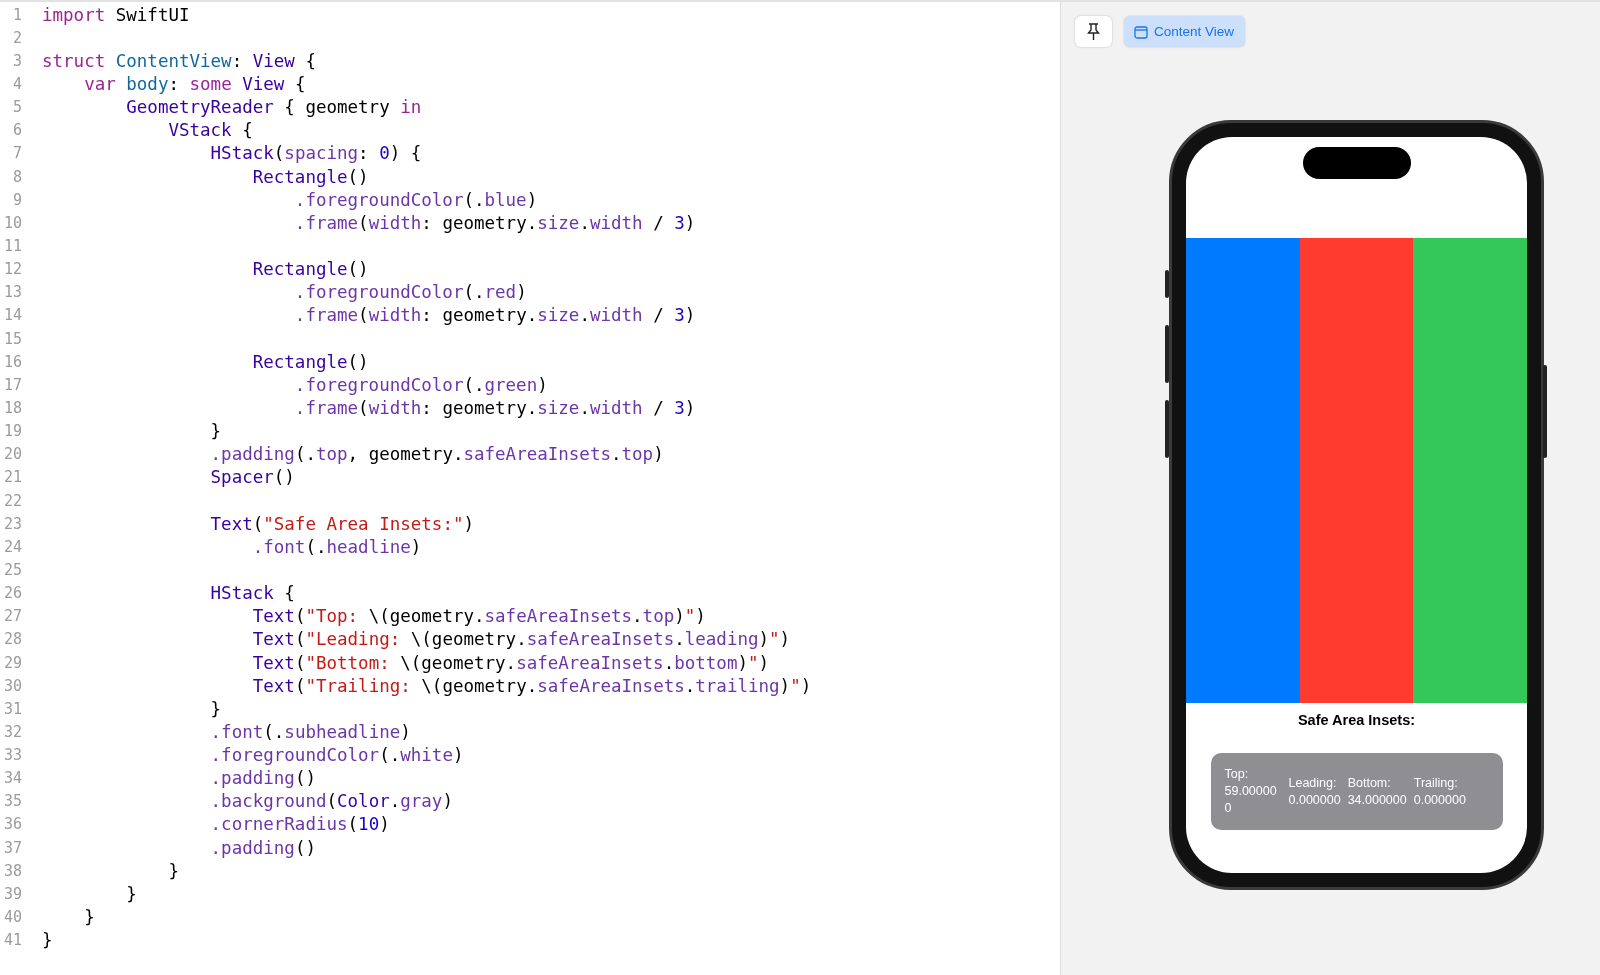 The height and width of the screenshot is (975, 1600). Describe the element at coordinates (12, 708) in the screenshot. I see `line-number: 31` at that location.